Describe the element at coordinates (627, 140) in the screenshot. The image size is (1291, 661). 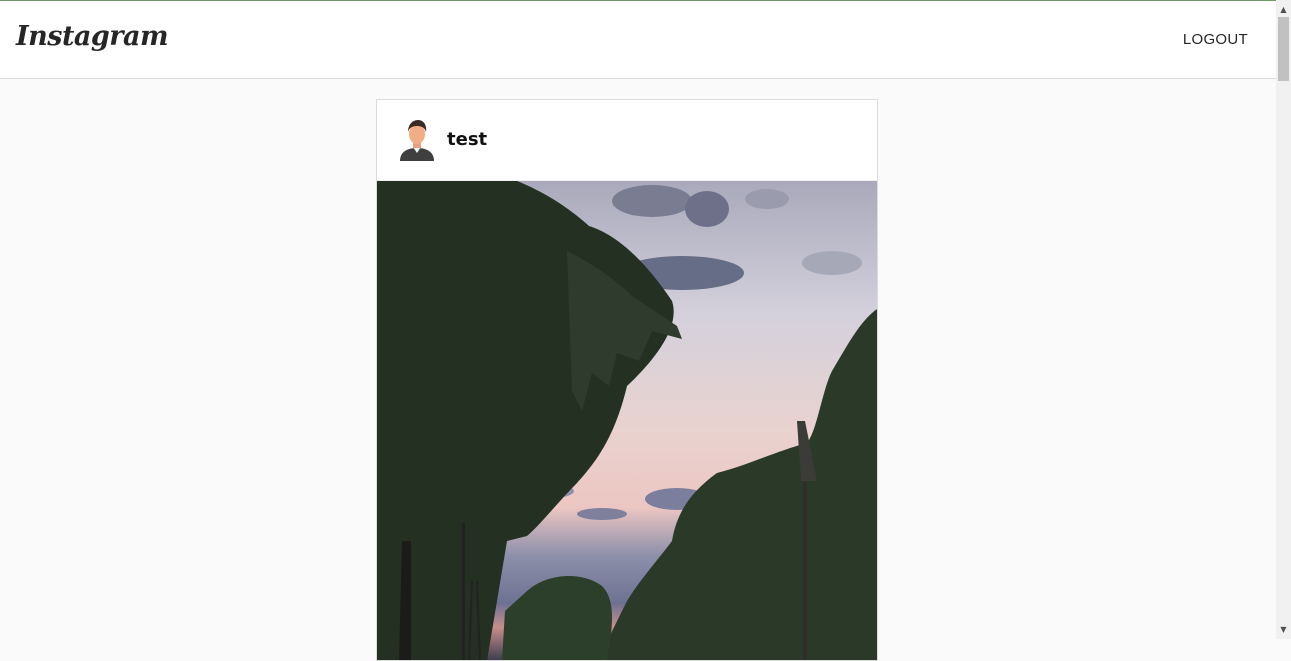
I see `post-header: test` at that location.